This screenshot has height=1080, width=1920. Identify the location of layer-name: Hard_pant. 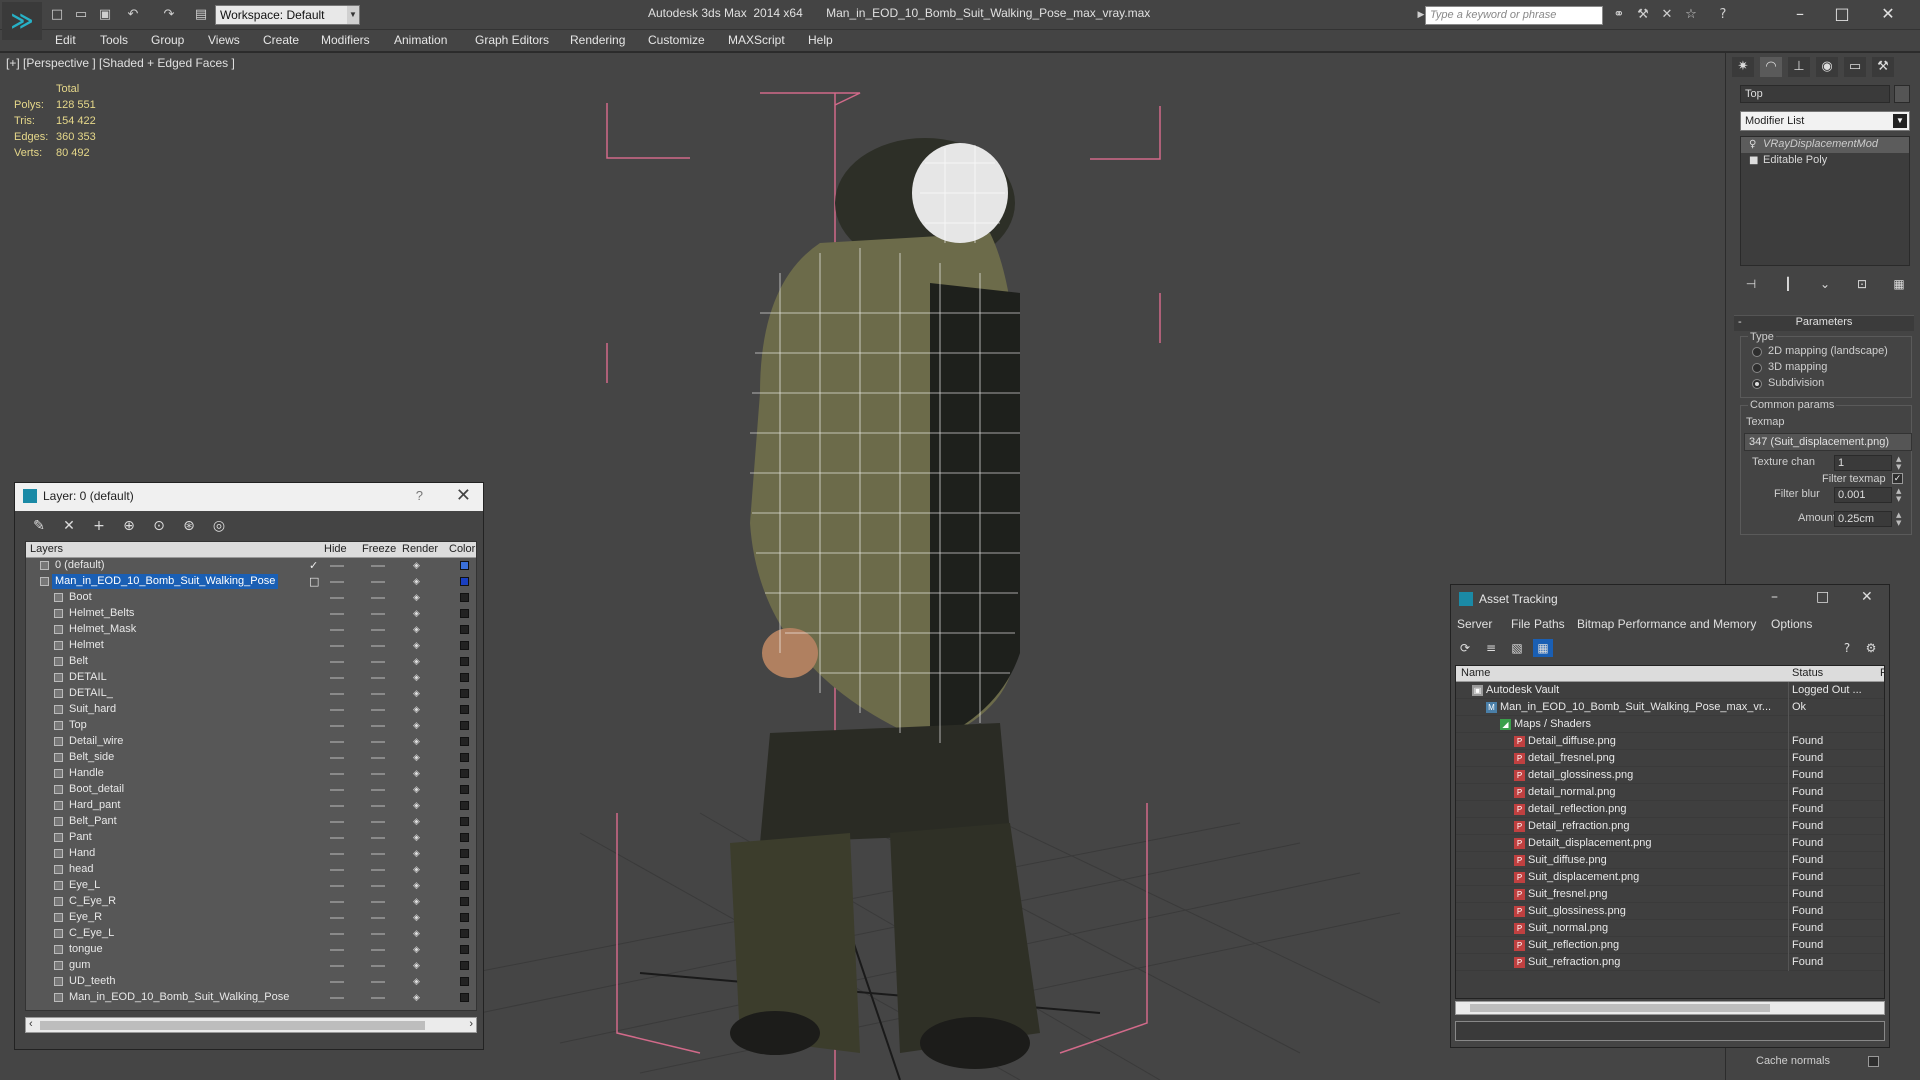
(94, 805).